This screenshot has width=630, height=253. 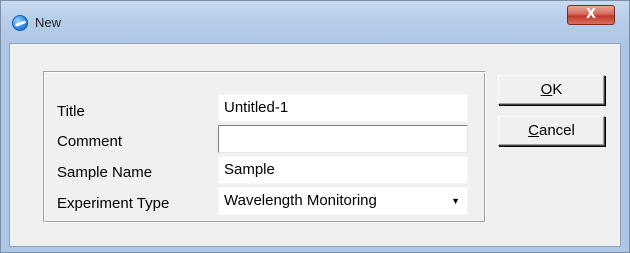 I want to click on cancel-button: Cancel, so click(x=551, y=131).